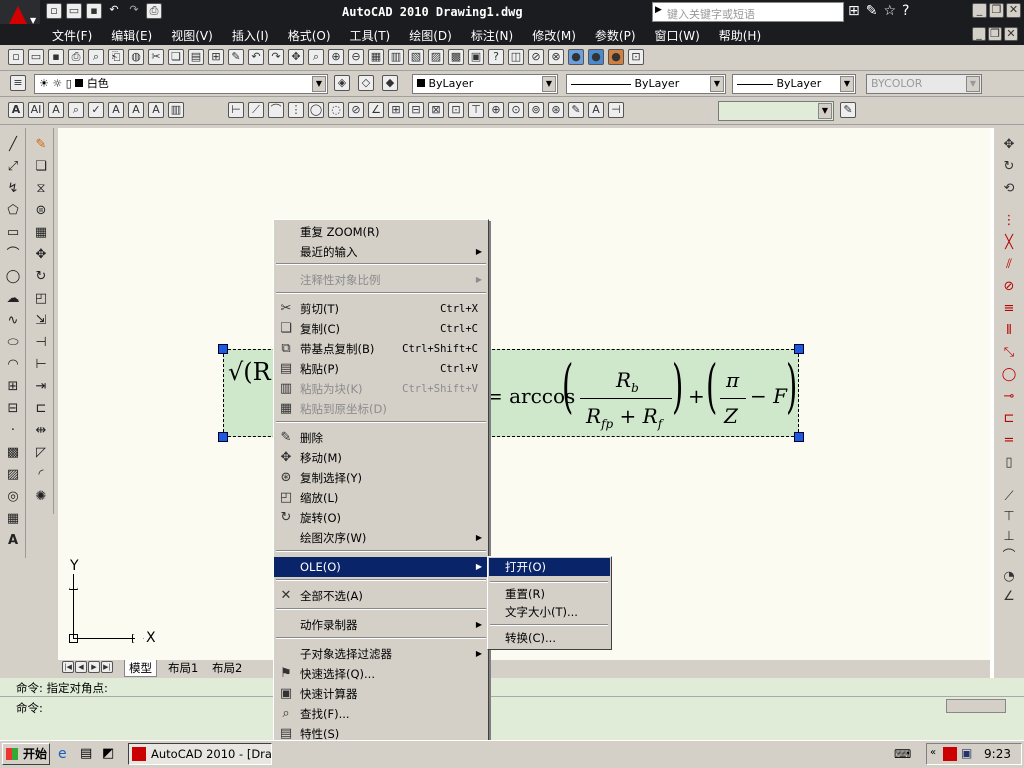 The width and height of the screenshot is (1024, 768). I want to click on close-icon: ✕, so click(1013, 10).